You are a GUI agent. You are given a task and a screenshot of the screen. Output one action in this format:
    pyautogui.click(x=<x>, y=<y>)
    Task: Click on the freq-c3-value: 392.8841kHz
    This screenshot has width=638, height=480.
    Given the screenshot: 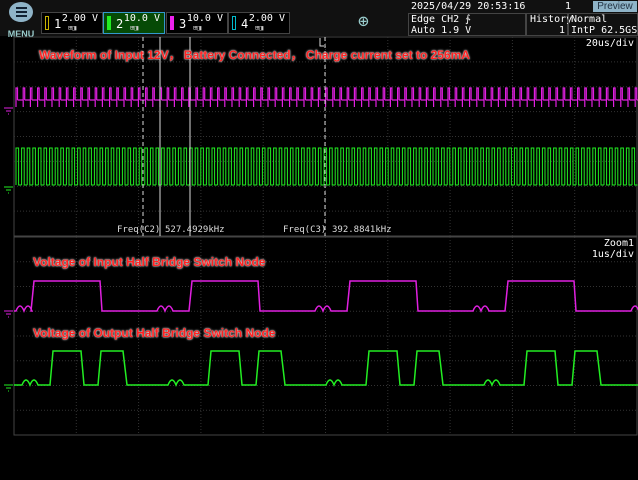 What is the action you would take?
    pyautogui.click(x=362, y=230)
    